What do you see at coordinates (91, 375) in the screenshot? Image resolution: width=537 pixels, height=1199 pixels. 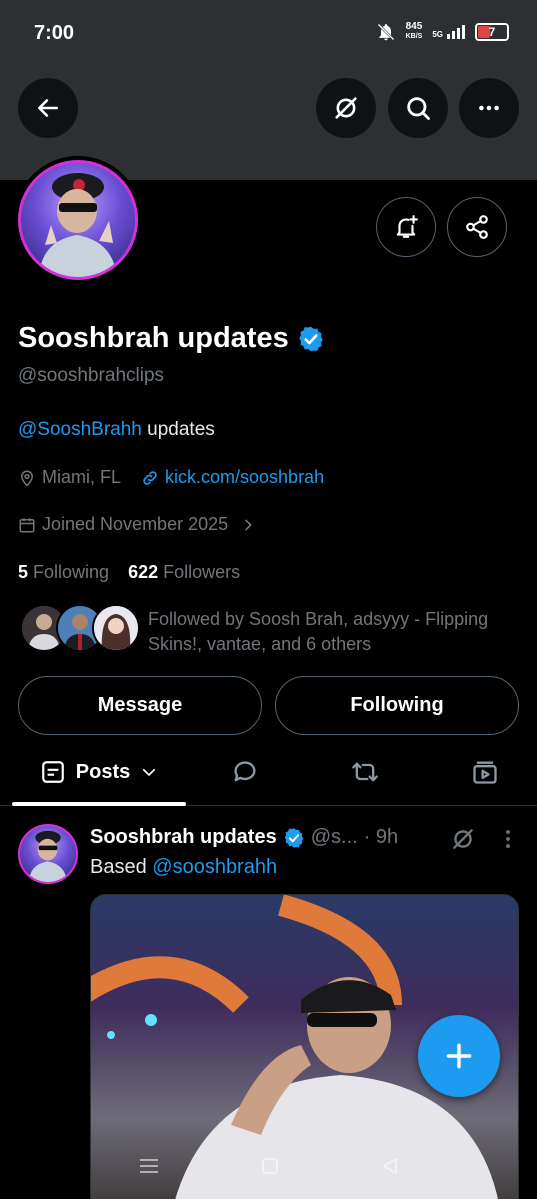 I see `profile-handle: @sooshbrahclips` at bounding box center [91, 375].